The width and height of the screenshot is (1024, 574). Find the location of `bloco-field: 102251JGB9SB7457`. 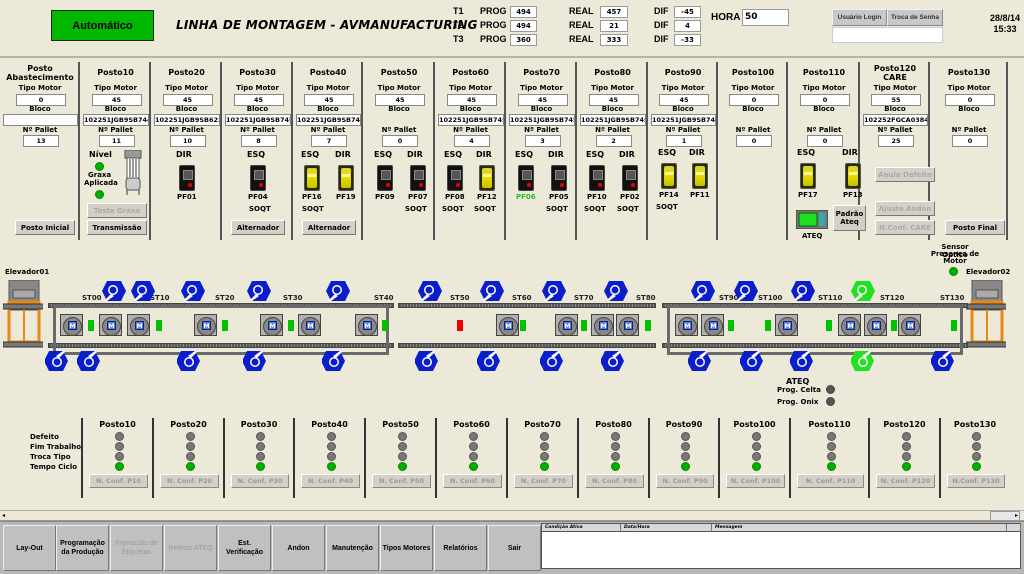

bloco-field: 102251JGB9SB7457 is located at coordinates (471, 120).